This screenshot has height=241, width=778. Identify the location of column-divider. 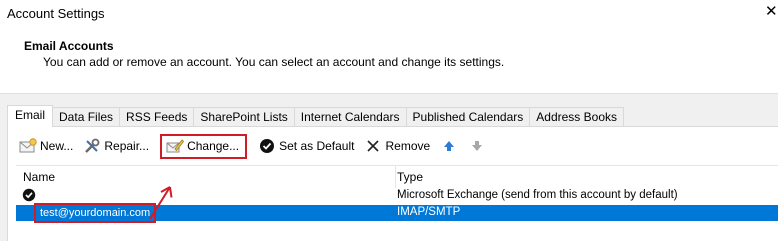
(395, 177).